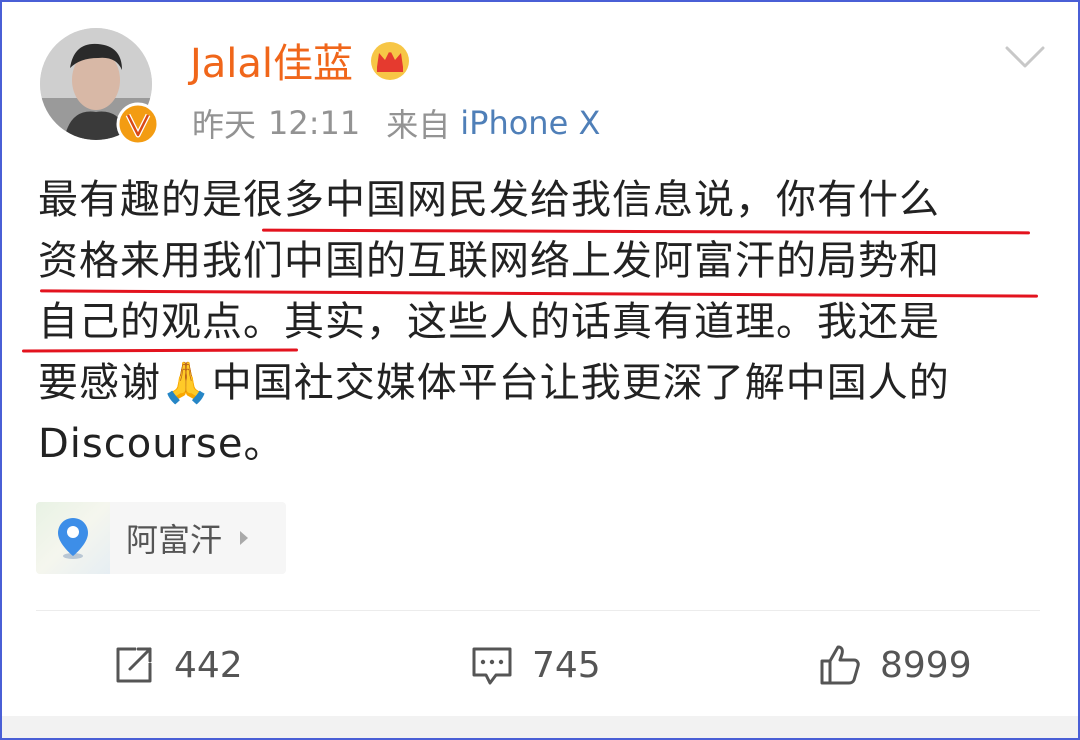  Describe the element at coordinates (161, 444) in the screenshot. I see `post-text-line: Discourse。` at that location.